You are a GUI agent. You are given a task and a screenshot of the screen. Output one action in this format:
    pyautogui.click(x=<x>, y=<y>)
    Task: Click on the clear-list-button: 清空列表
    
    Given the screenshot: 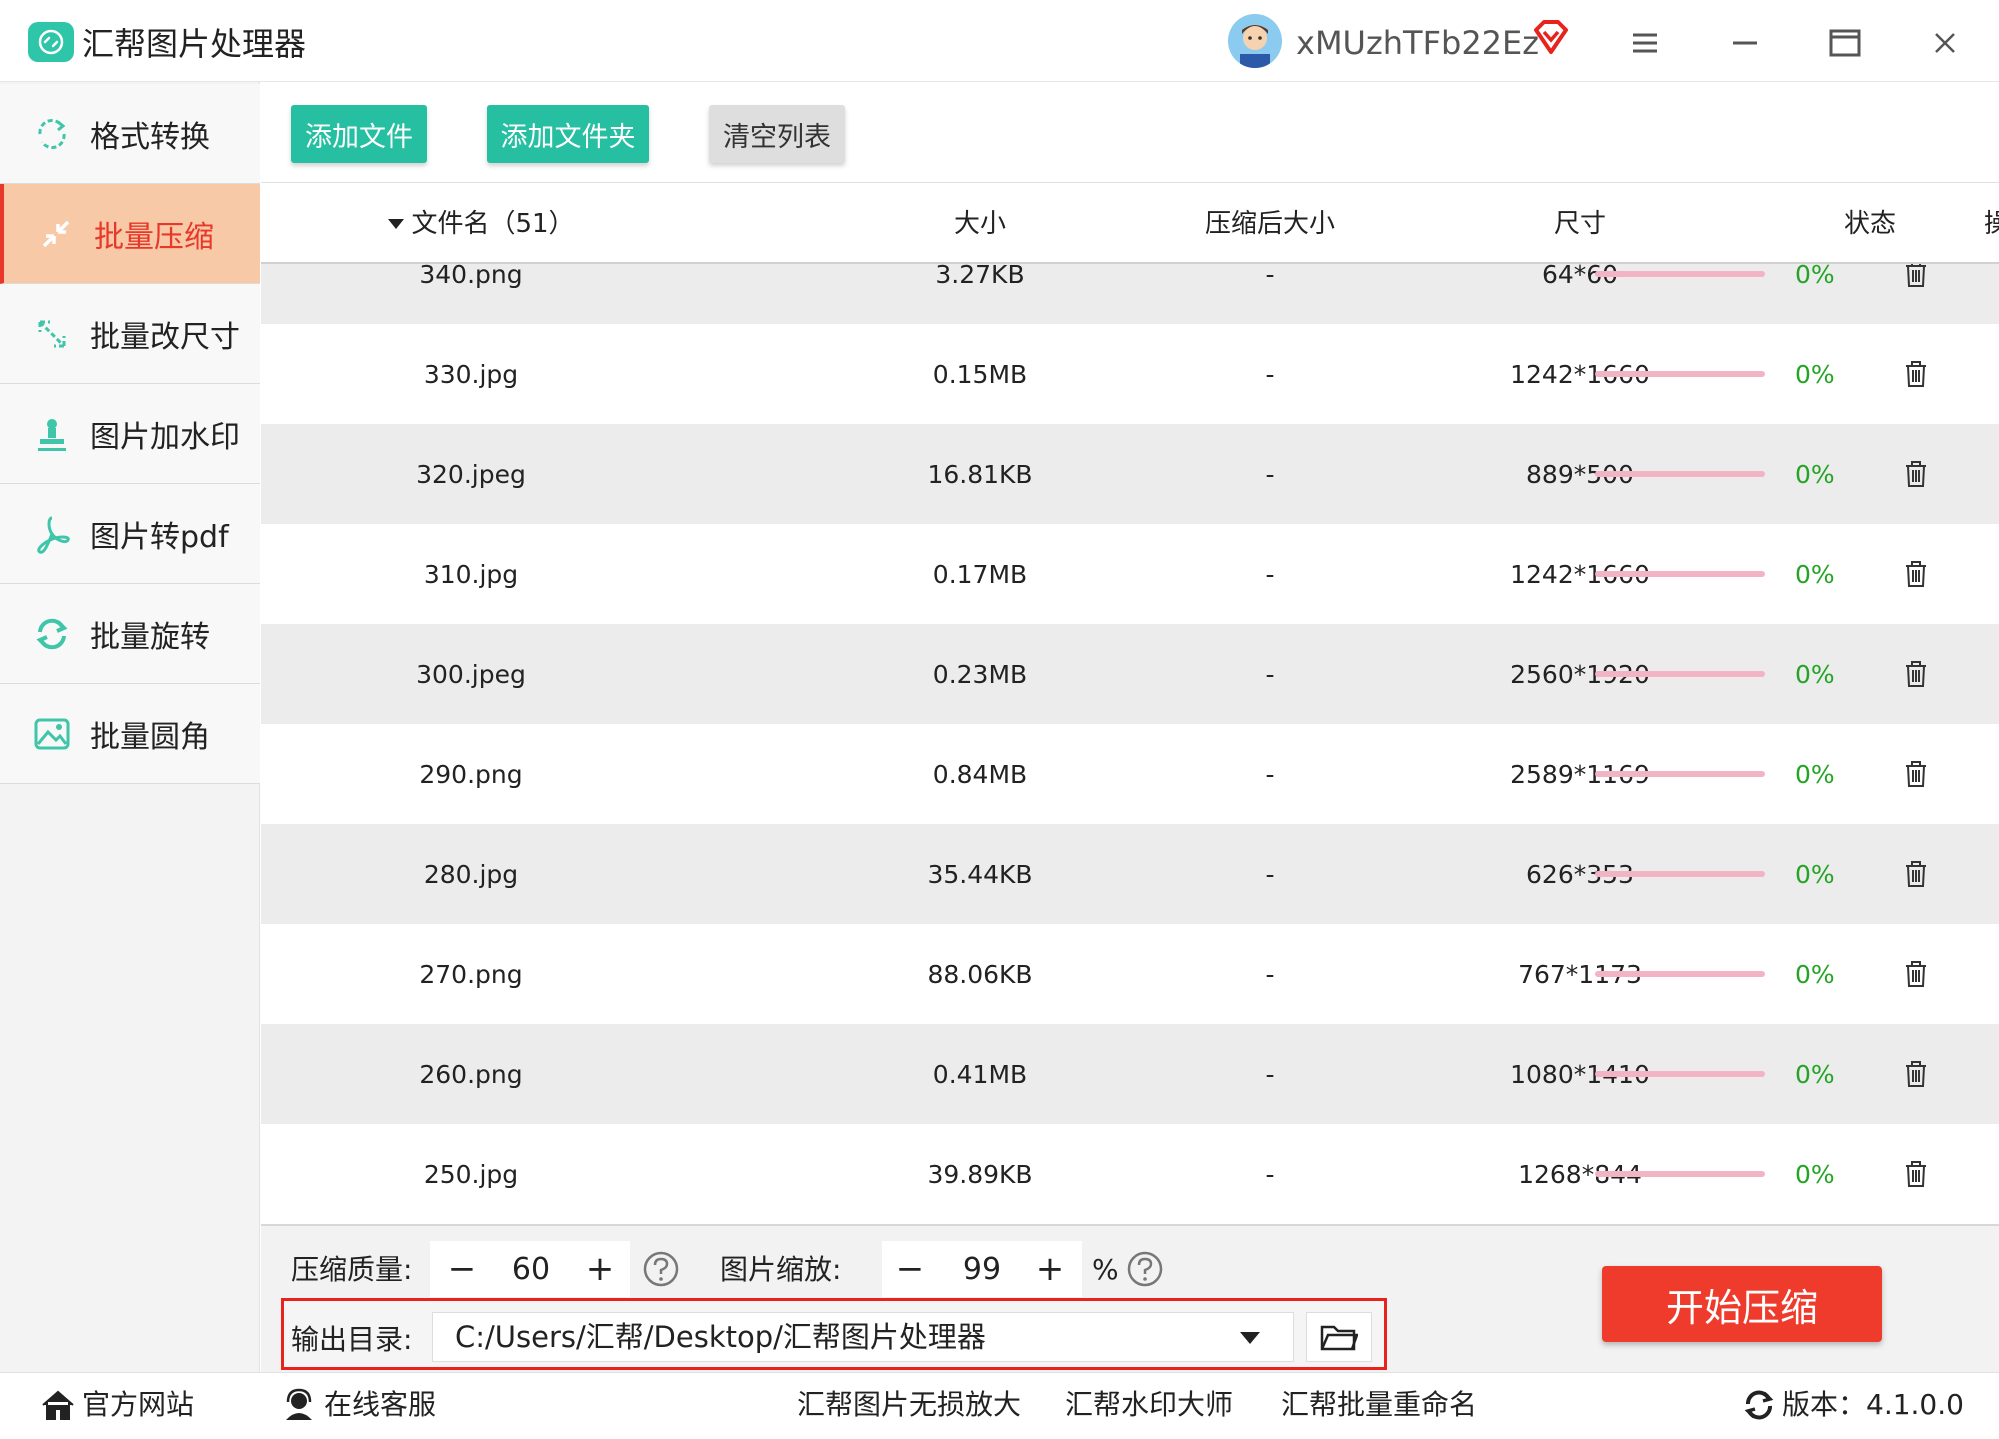 What is the action you would take?
    pyautogui.click(x=777, y=134)
    